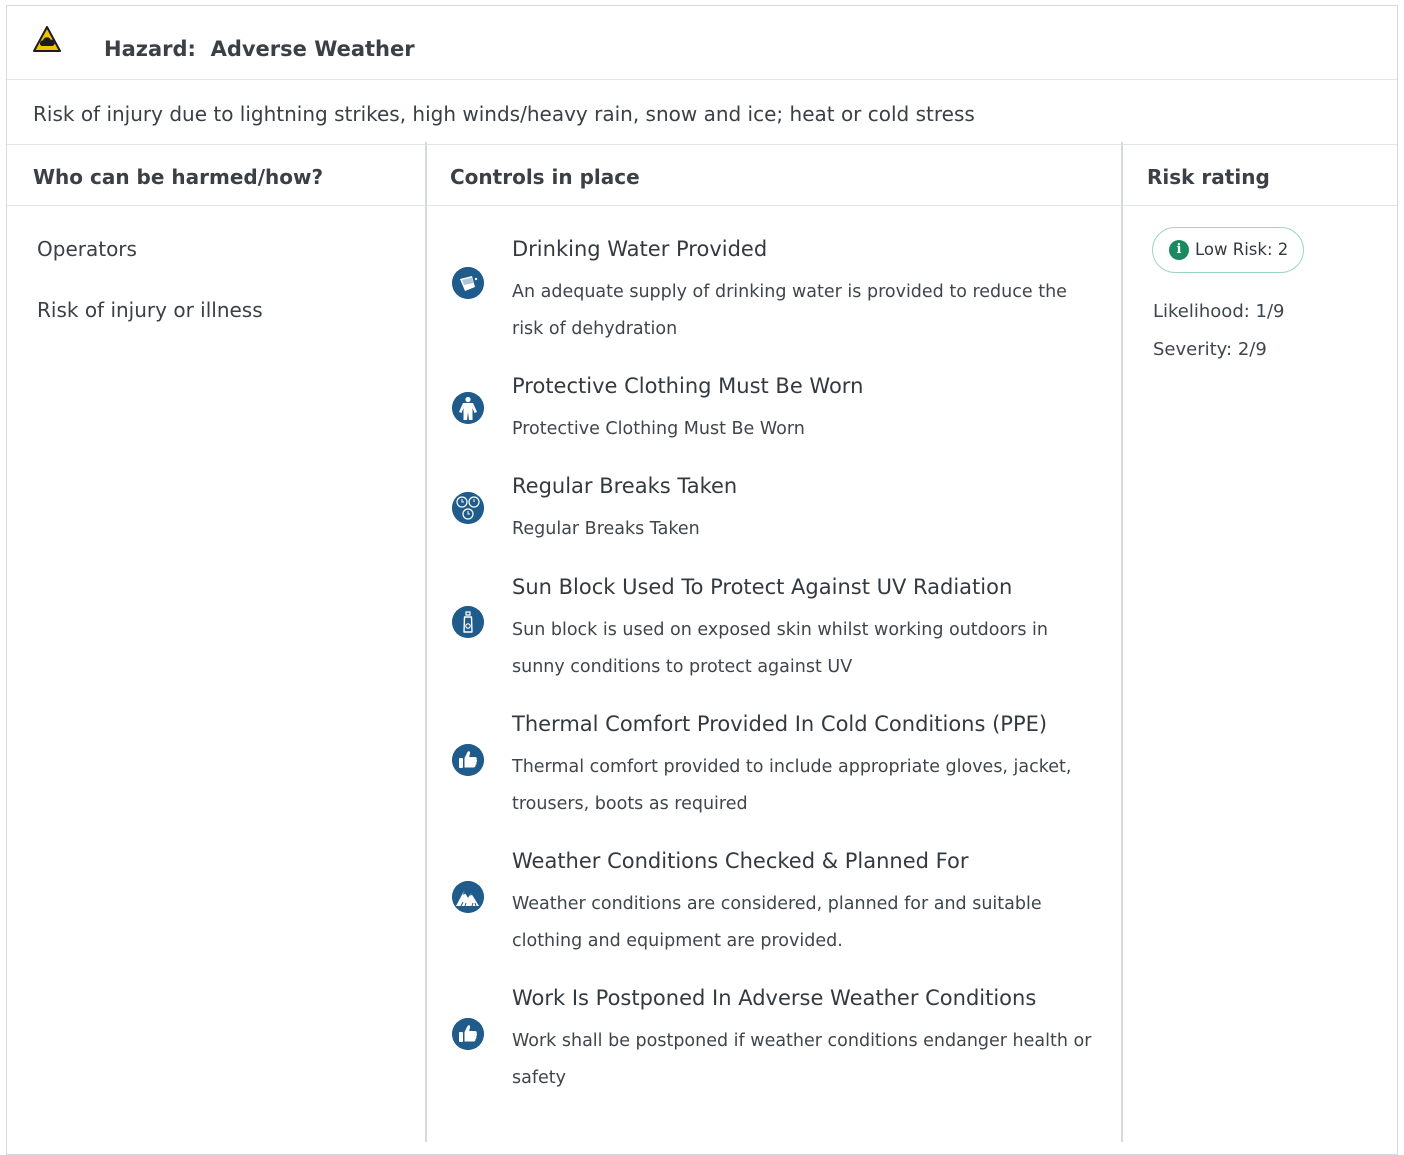  What do you see at coordinates (1219, 311) in the screenshot?
I see `likelihood-value: Likelihood: 1/9` at bounding box center [1219, 311].